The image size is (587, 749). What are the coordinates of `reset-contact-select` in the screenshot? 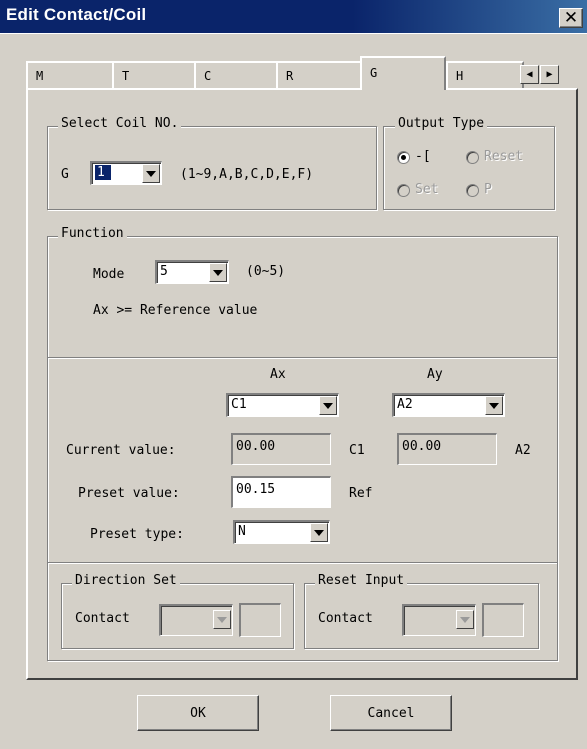 It's located at (439, 620).